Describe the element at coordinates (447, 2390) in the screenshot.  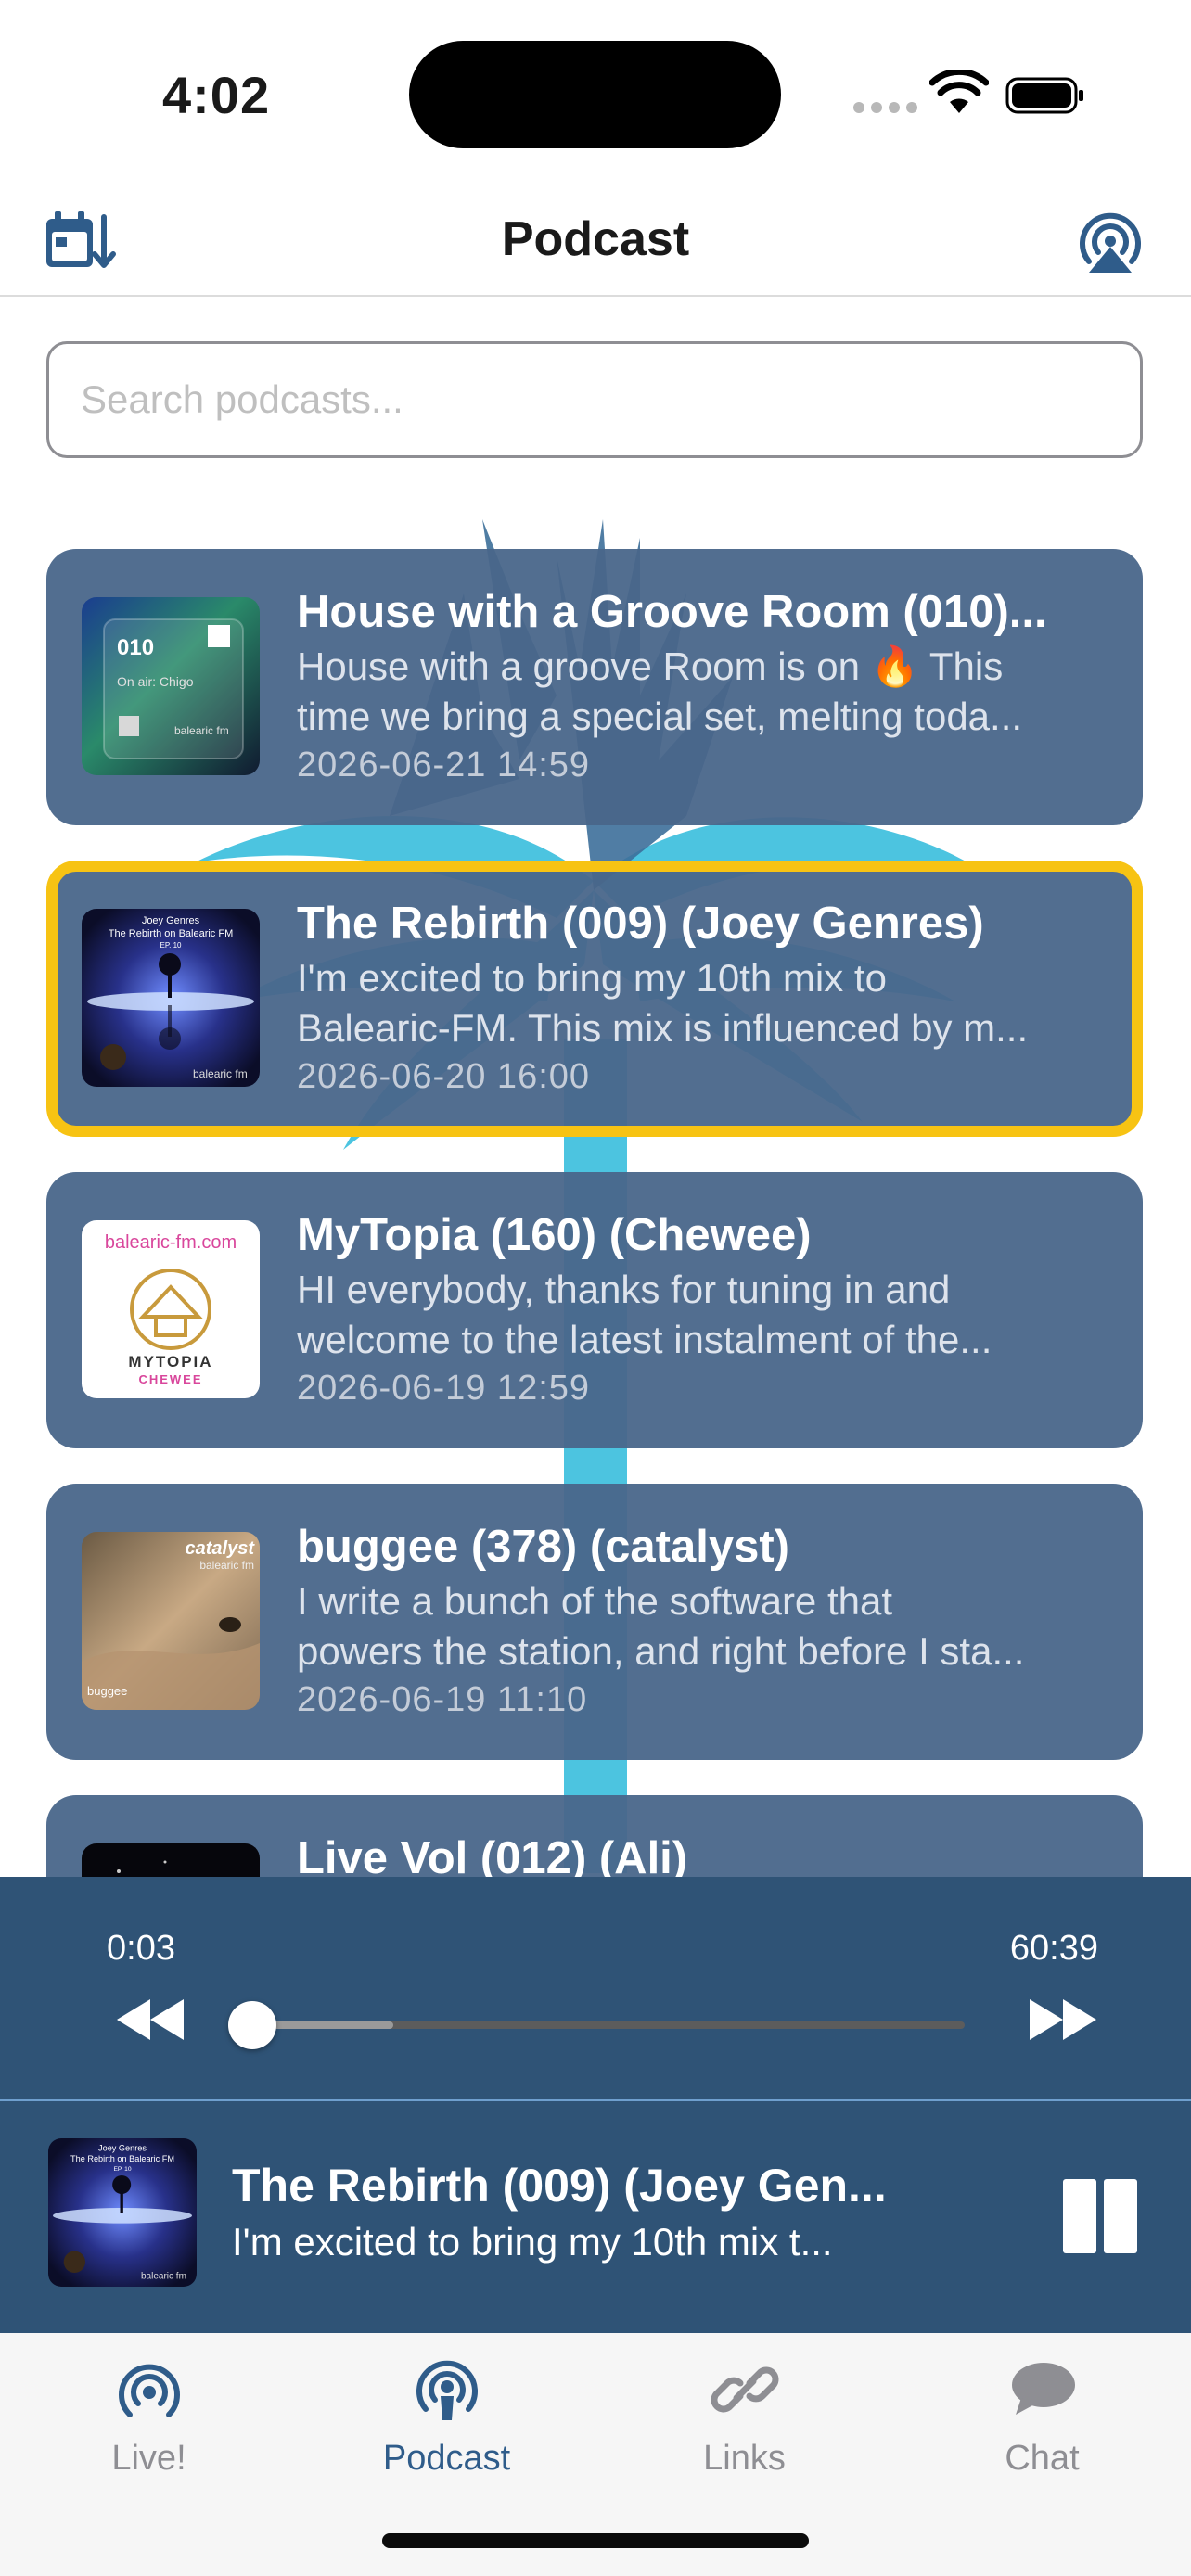
I see `podcast-icon` at that location.